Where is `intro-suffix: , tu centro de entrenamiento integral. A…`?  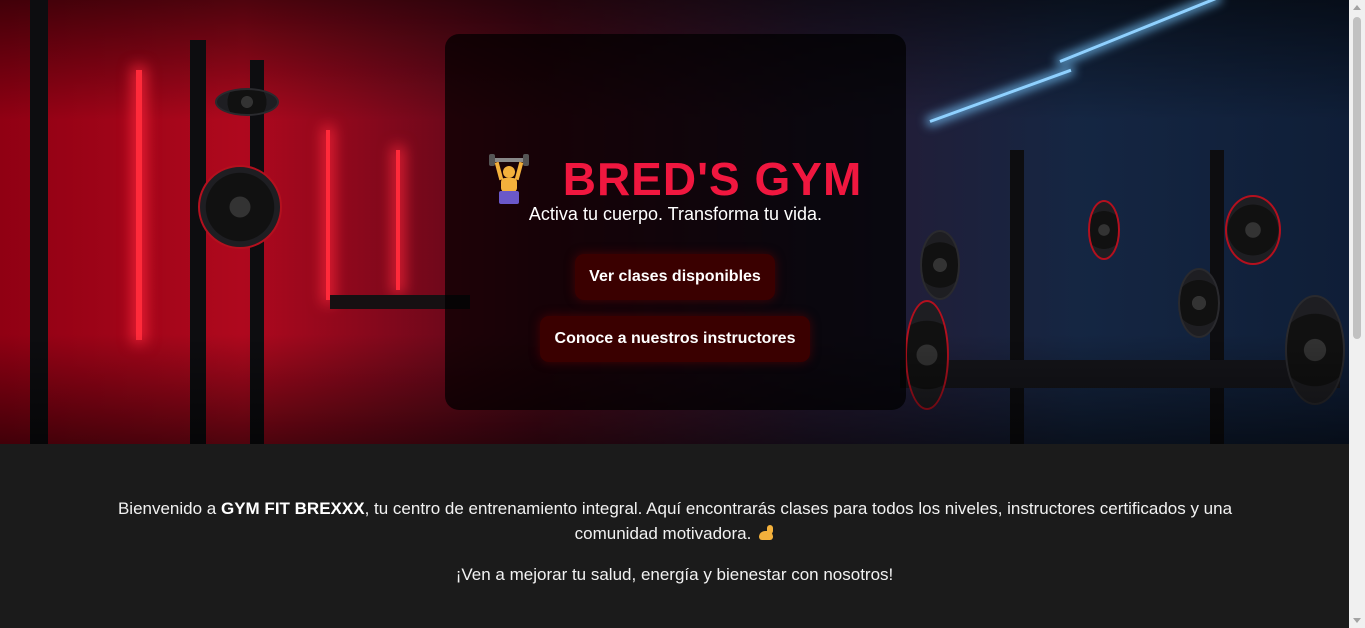
intro-suffix: , tu centro de entrenamiento integral. A… is located at coordinates (798, 521).